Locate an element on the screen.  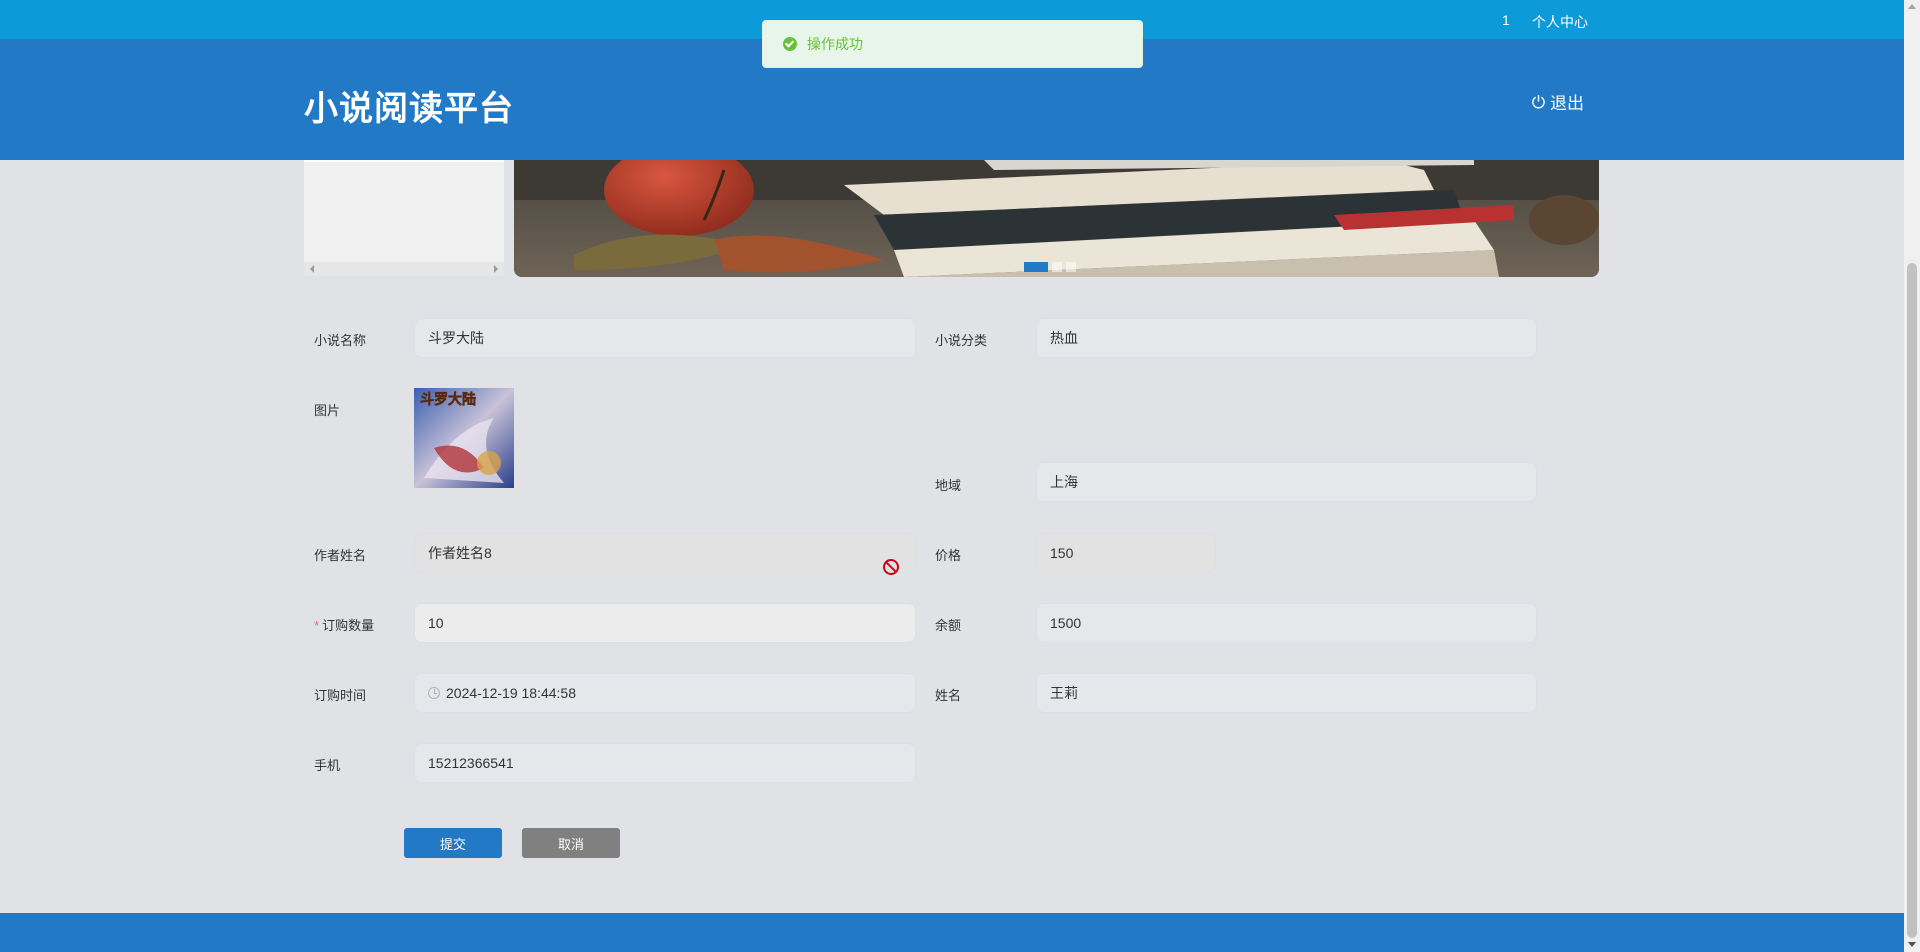
order-quantity-value: 10 is located at coordinates (436, 623).